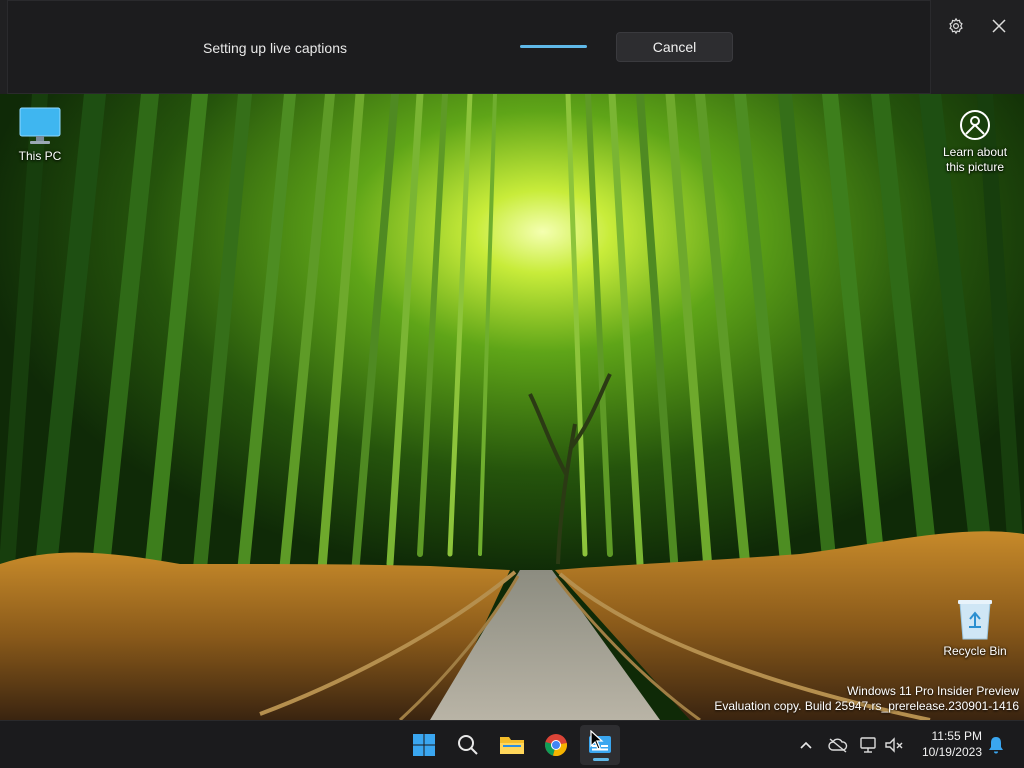  What do you see at coordinates (674, 47) in the screenshot?
I see `cancel-button: Cancel` at bounding box center [674, 47].